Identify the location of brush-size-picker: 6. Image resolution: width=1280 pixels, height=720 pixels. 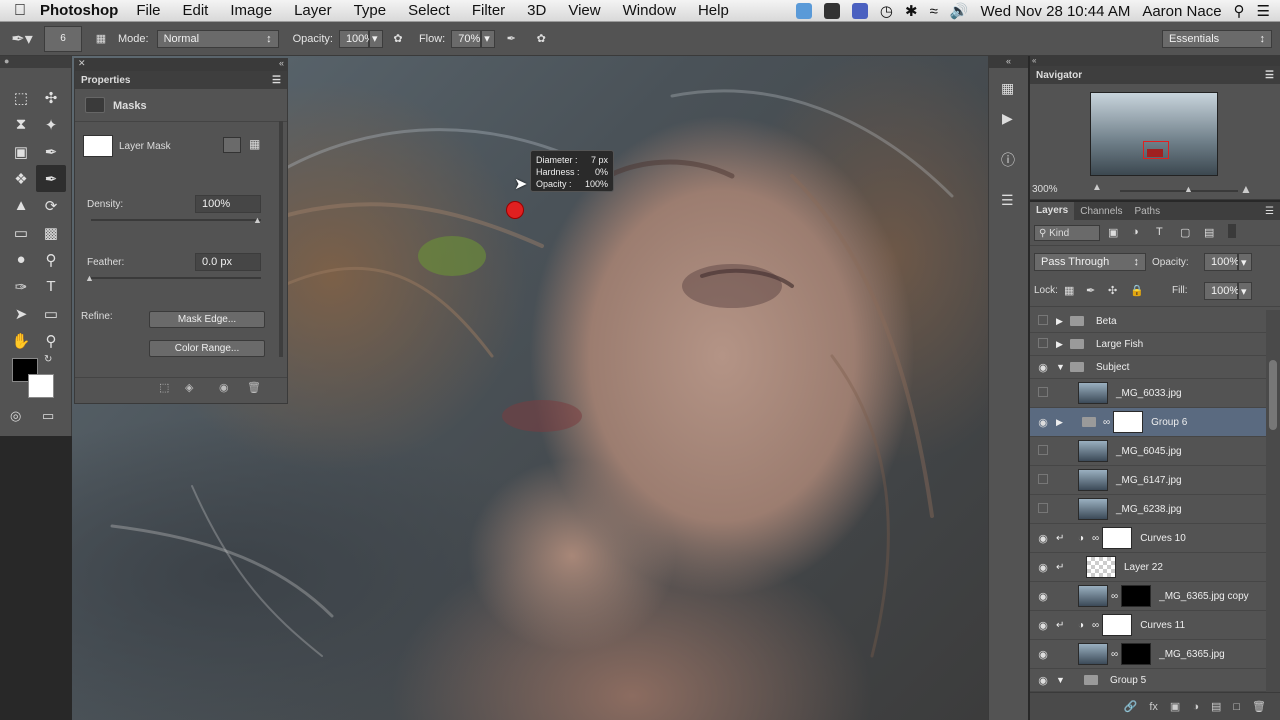
(63, 38).